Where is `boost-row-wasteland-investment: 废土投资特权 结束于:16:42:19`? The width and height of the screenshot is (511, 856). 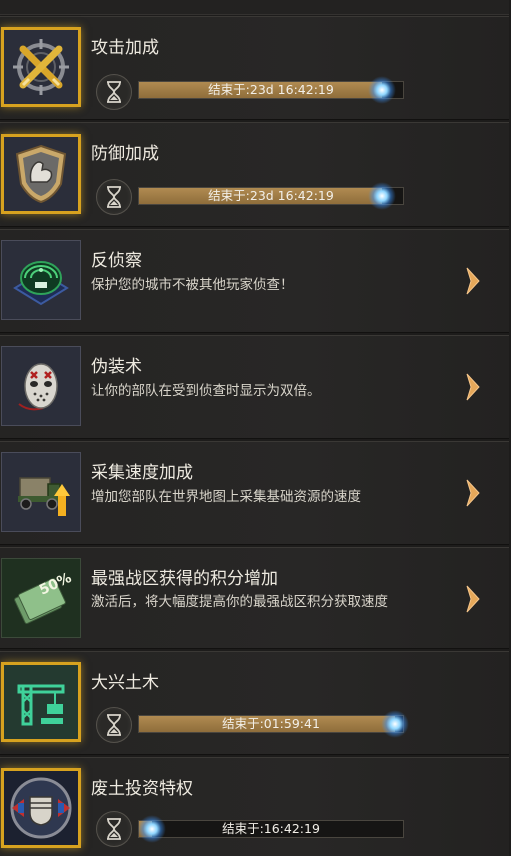 boost-row-wasteland-investment: 废土投资特权 结束于:16:42:19 is located at coordinates (254, 806).